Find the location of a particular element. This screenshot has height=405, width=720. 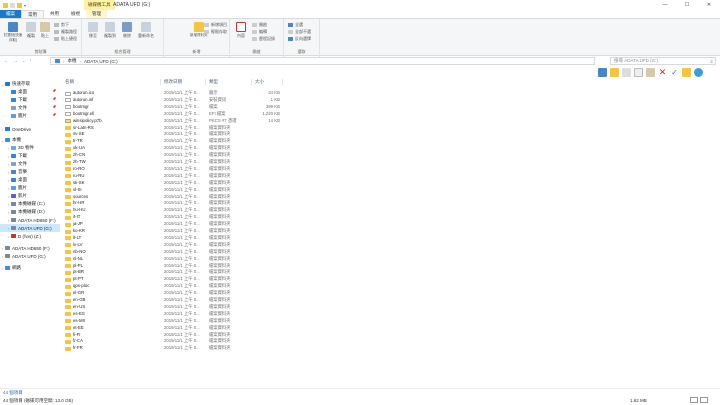

paste-shortcut-button: 貼上捷徑 is located at coordinates (65, 39).